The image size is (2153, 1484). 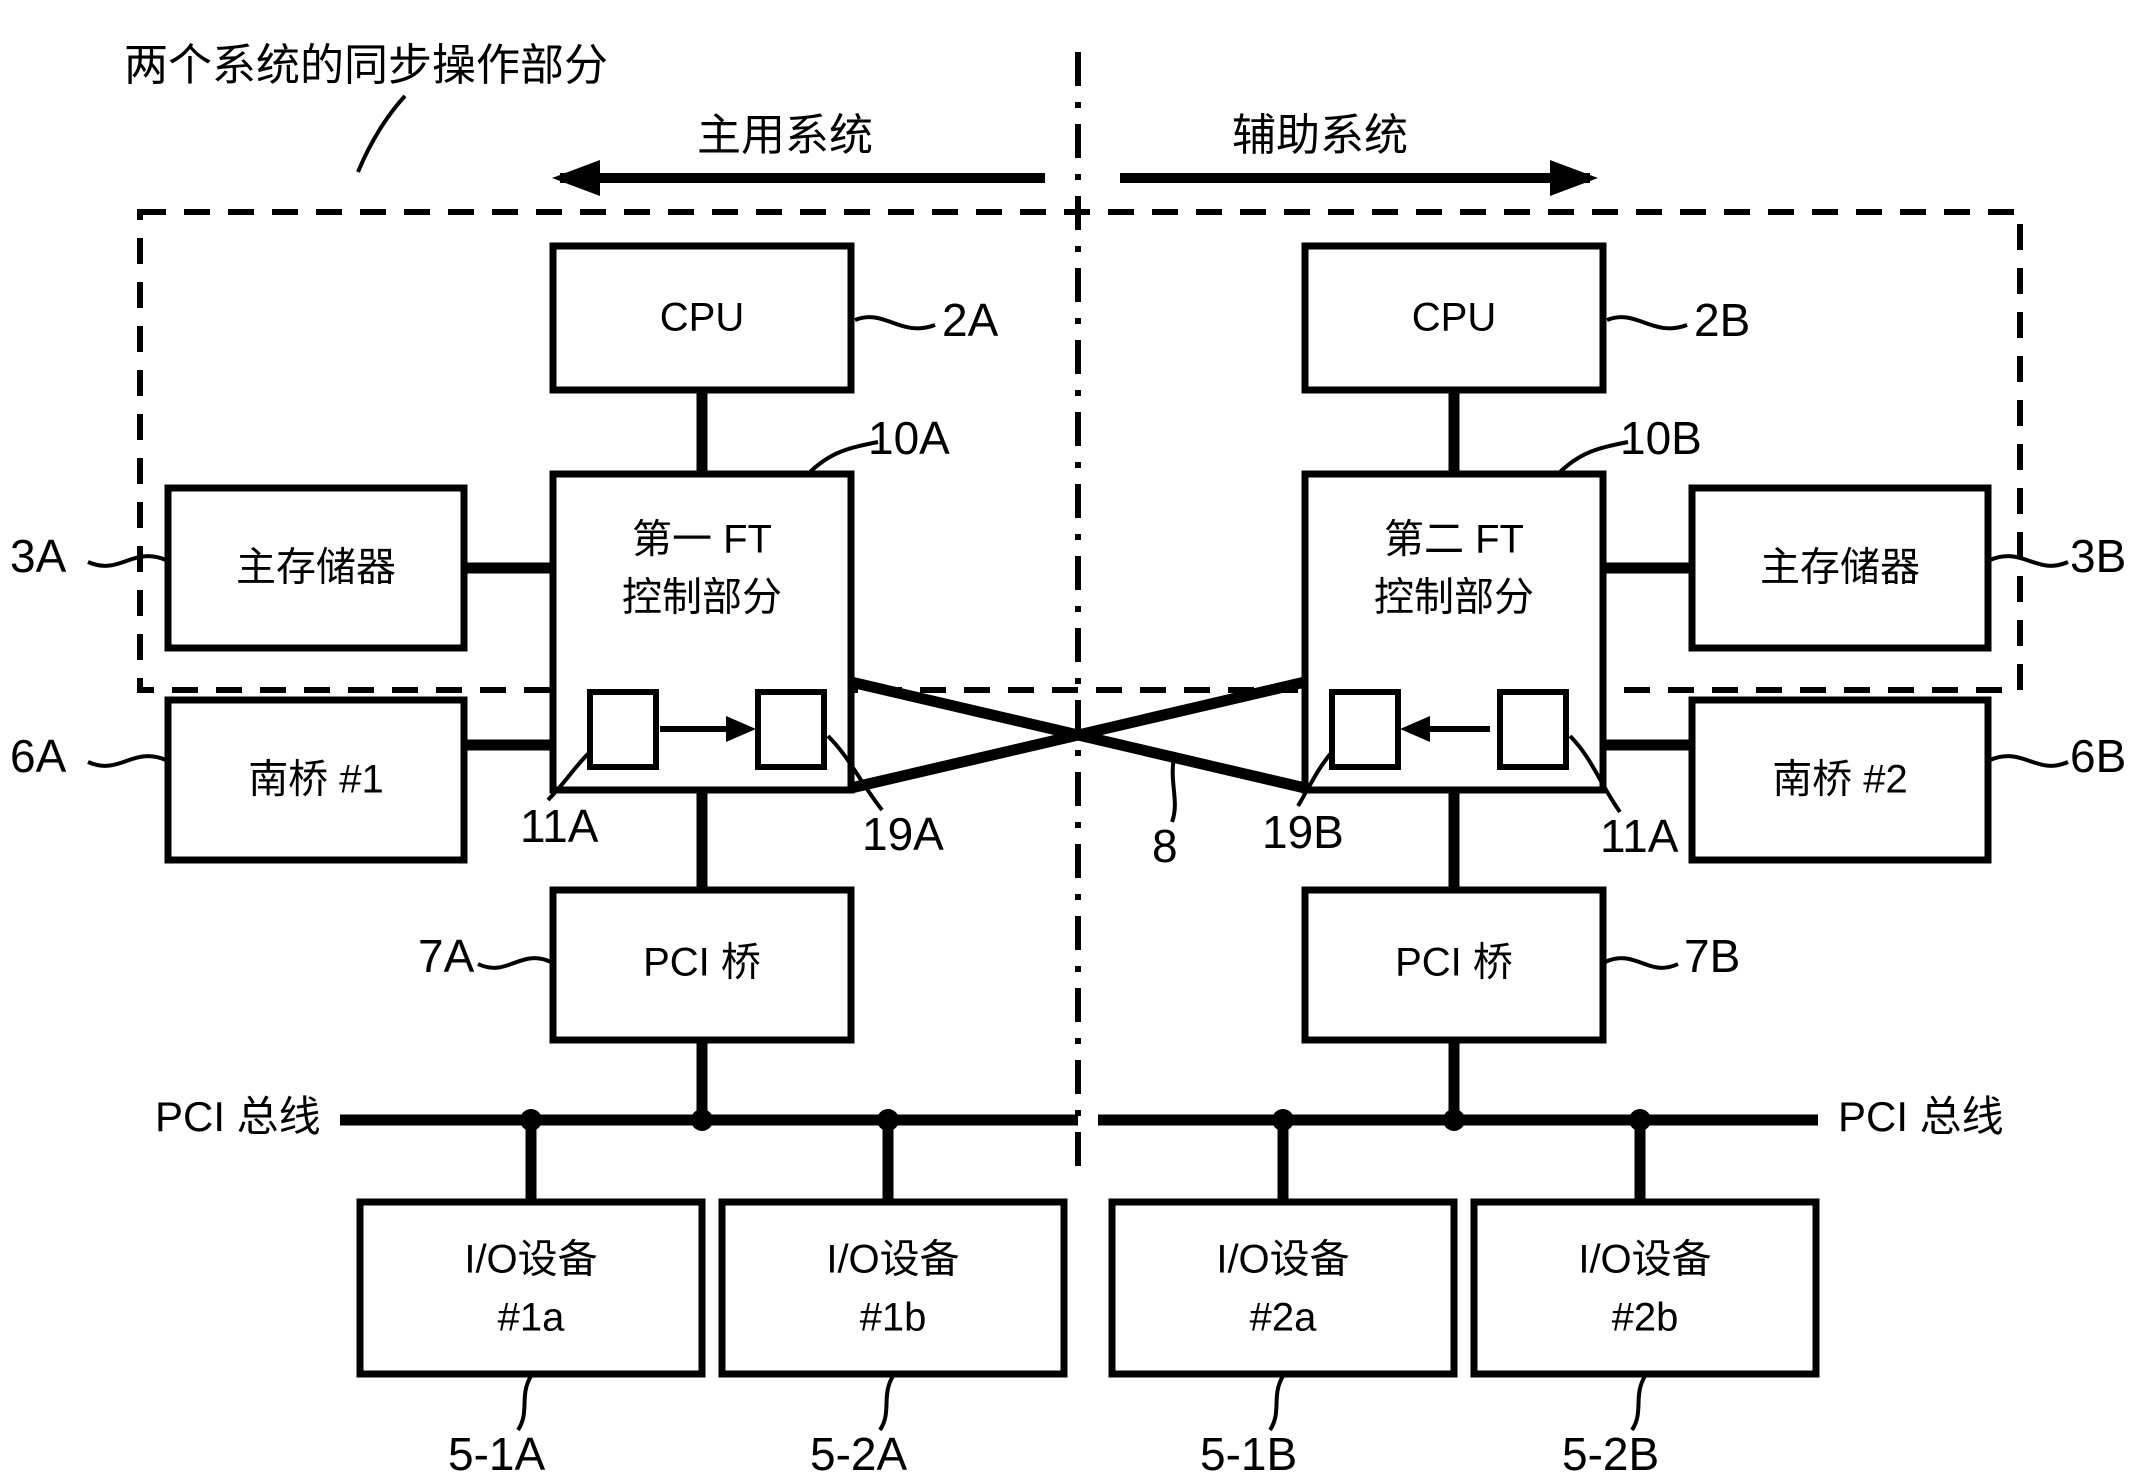 I want to click on south-bridge-2-ref-leader, so click(x=2029, y=761).